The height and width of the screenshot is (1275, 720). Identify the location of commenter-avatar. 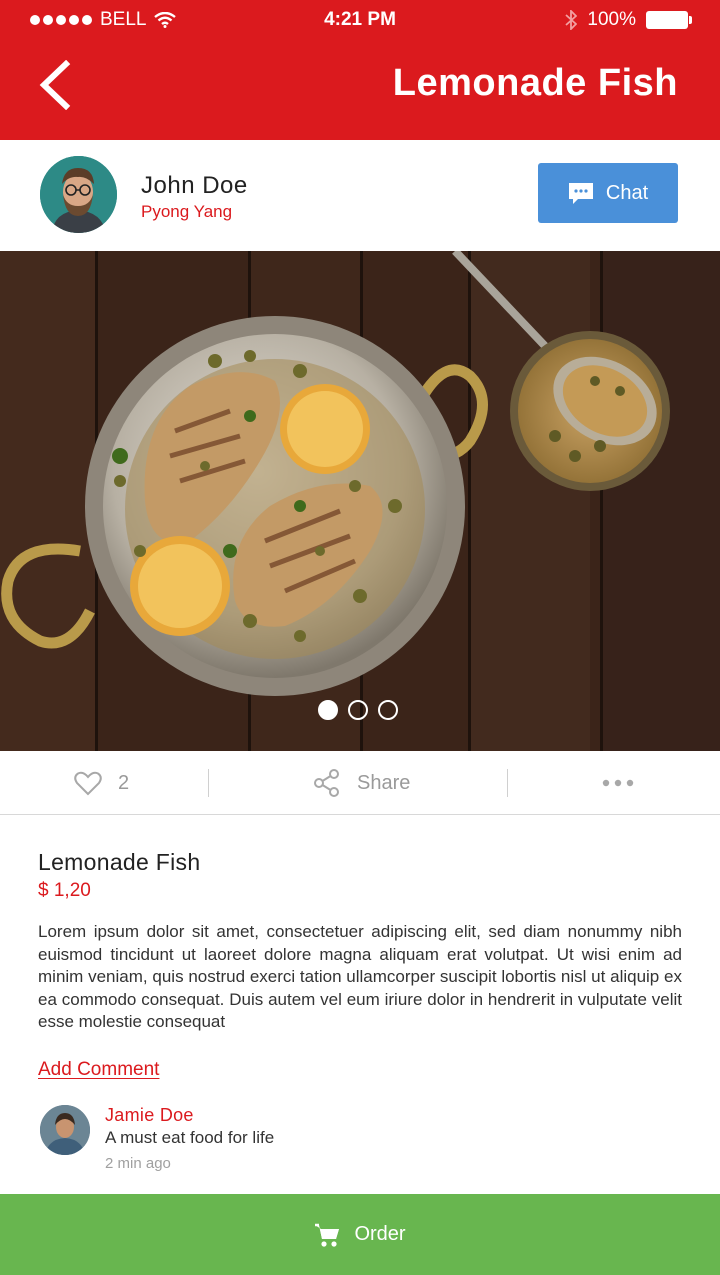
(65, 1130).